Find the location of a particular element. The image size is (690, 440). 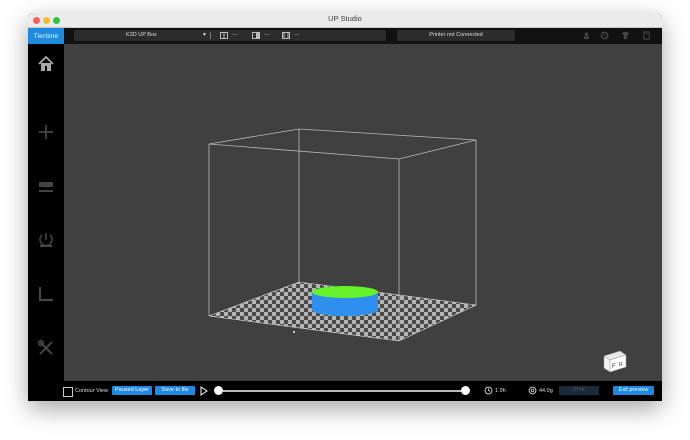

printer-selector: K3D UP Box ▼ --- --- --- is located at coordinates (230, 35).